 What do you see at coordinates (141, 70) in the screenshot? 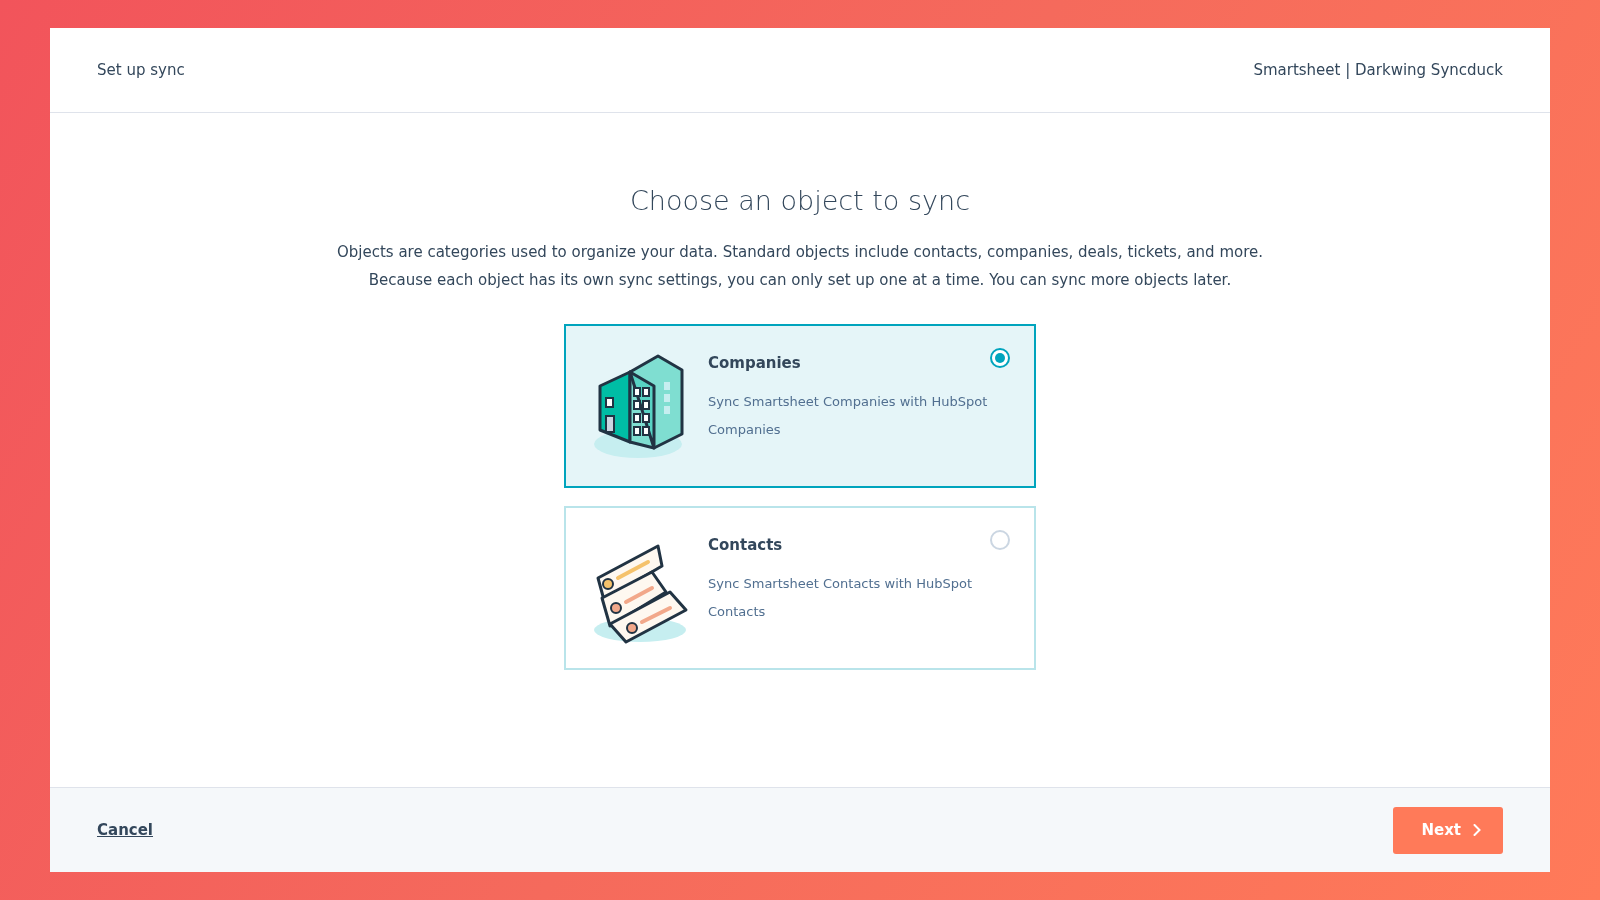
I see `page-title: Set up sync` at bounding box center [141, 70].